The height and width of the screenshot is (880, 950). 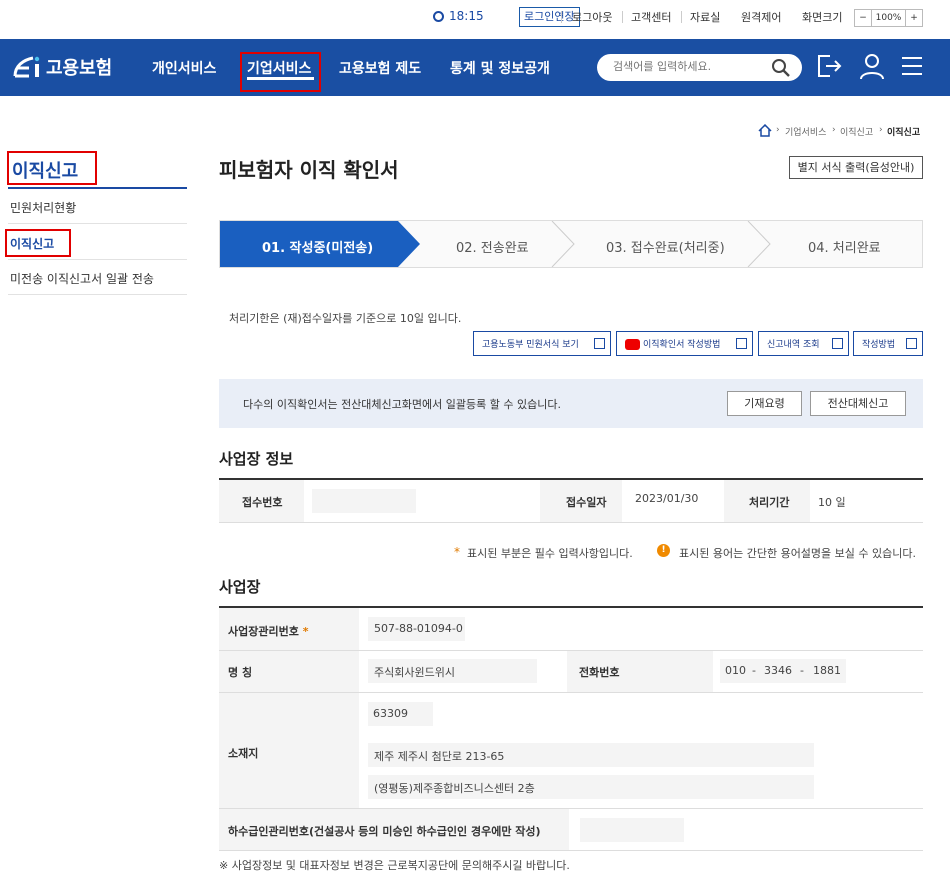 What do you see at coordinates (735, 670) in the screenshot?
I see `phone-part-1: 010` at bounding box center [735, 670].